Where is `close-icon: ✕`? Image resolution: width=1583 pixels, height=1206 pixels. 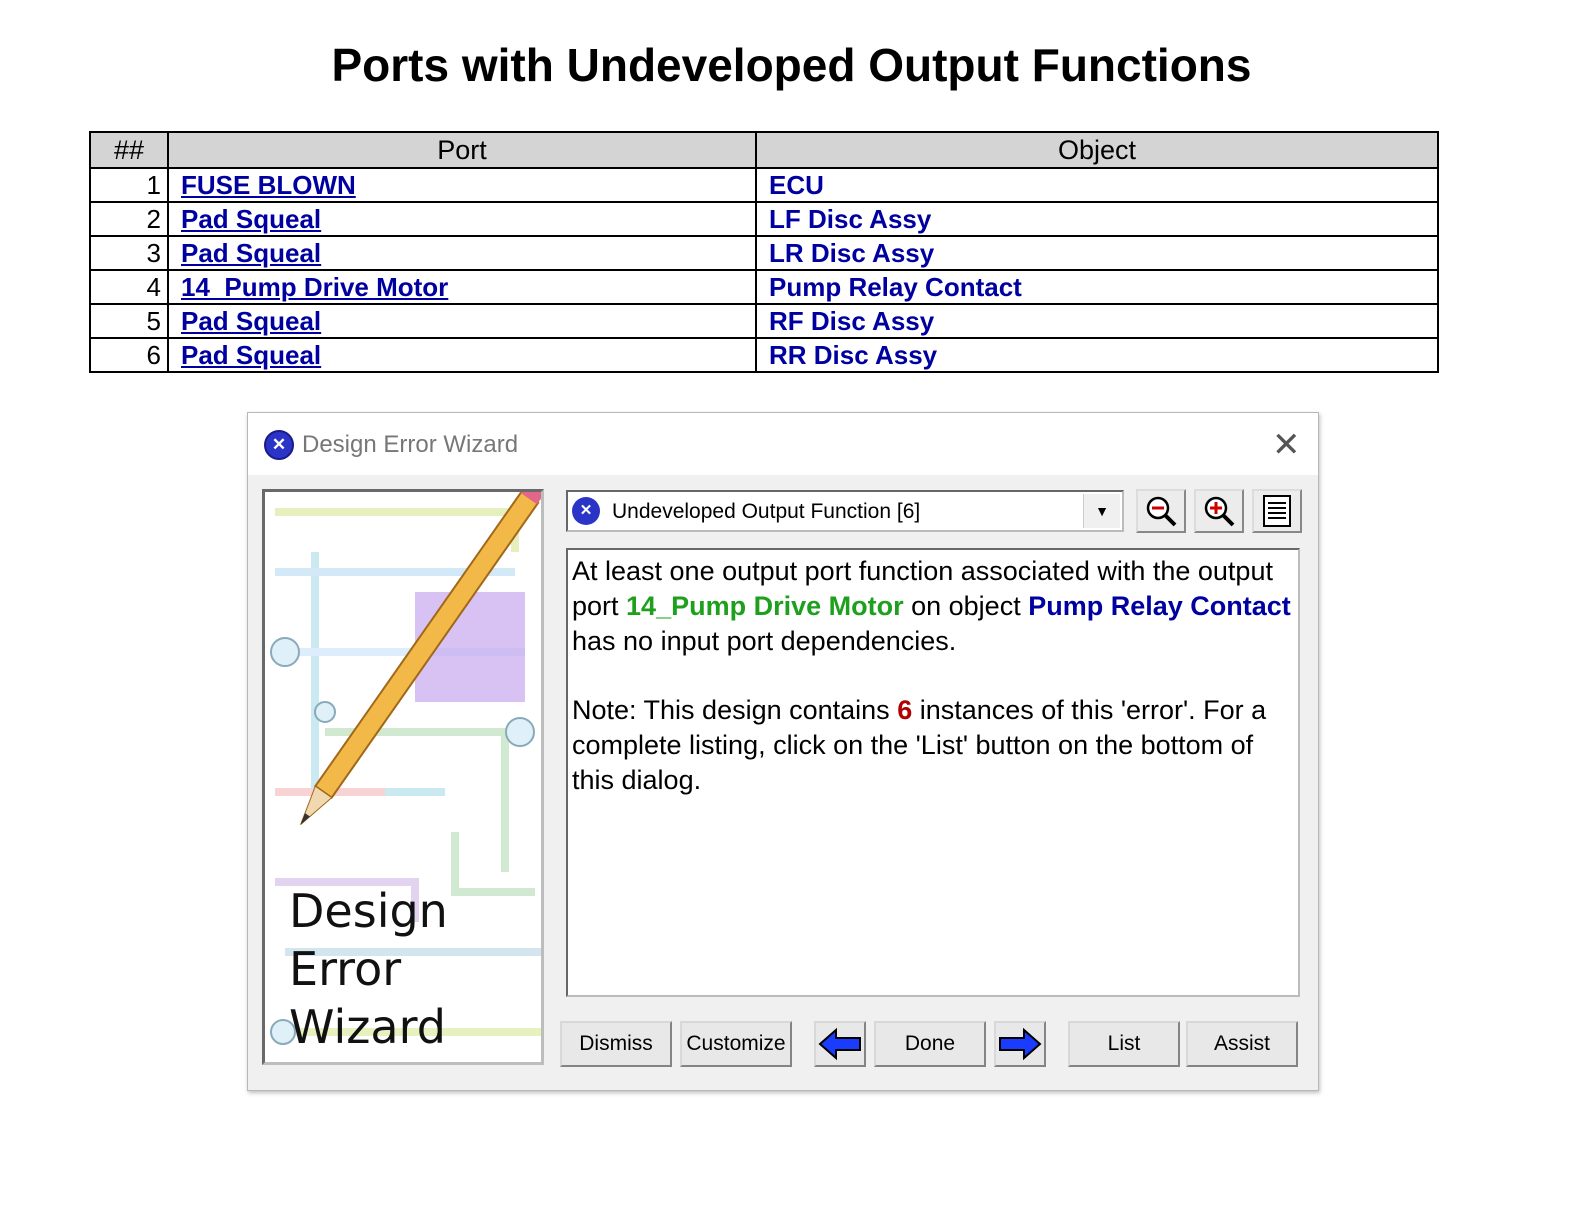
close-icon: ✕ is located at coordinates (1286, 445).